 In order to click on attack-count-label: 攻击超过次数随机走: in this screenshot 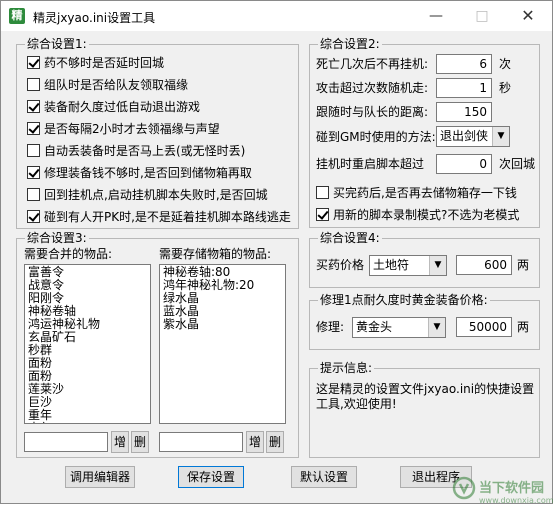, I will do `click(372, 88)`.